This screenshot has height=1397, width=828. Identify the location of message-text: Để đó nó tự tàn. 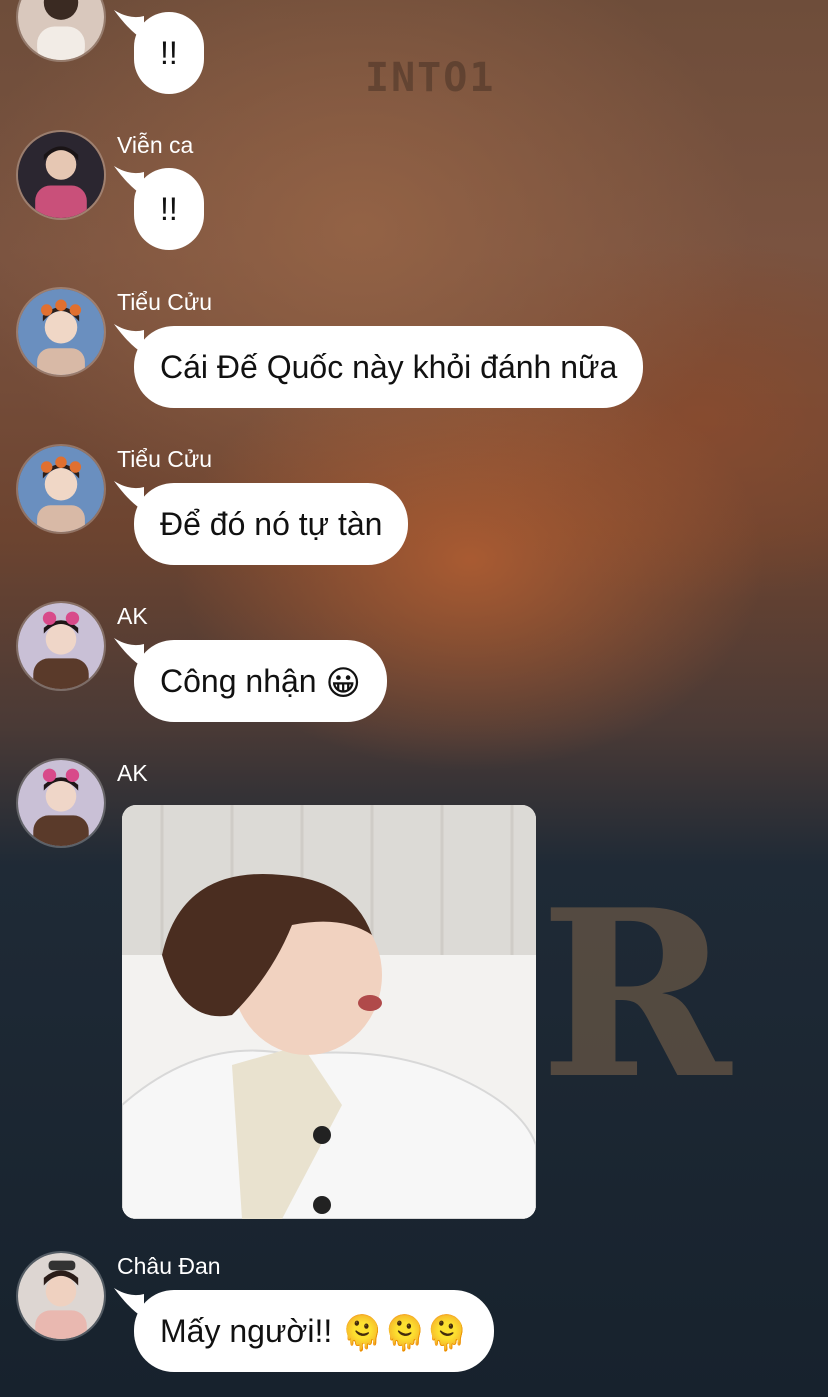
(271, 524).